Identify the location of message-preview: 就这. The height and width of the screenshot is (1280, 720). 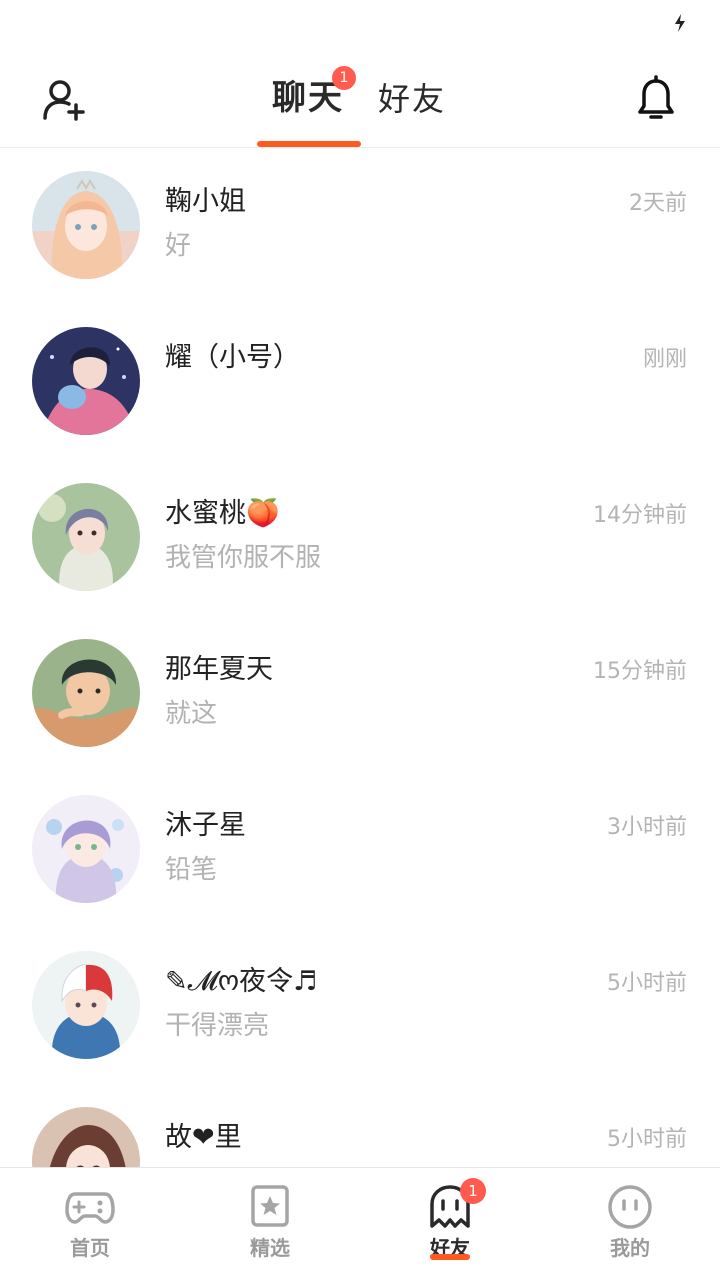
(191, 714).